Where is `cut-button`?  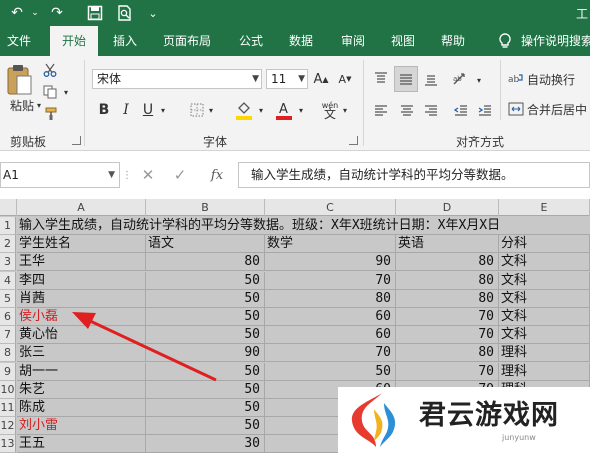
cut-button is located at coordinates (50, 70).